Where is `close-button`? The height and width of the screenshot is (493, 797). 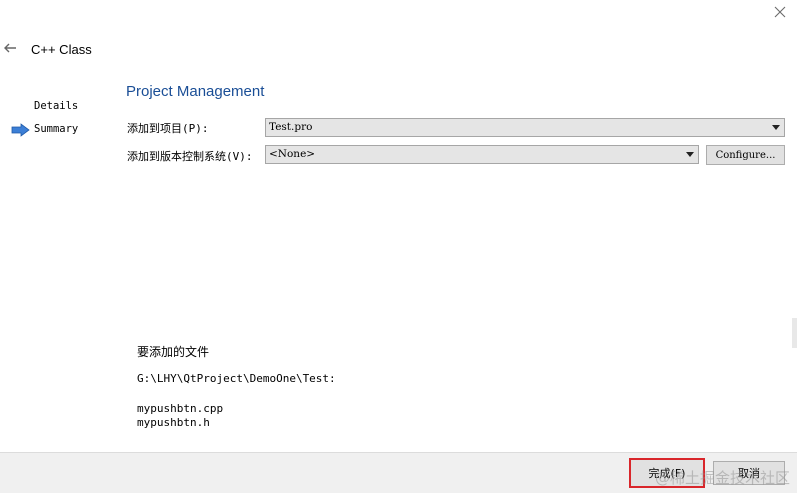
close-button is located at coordinates (780, 12).